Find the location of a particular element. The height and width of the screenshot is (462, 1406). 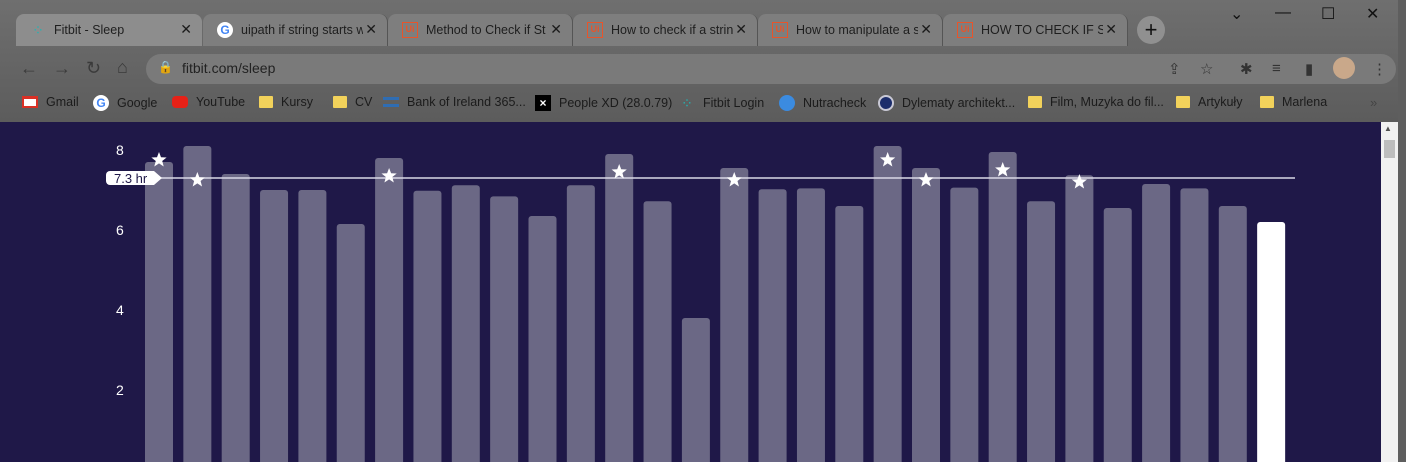

bank-icon is located at coordinates (391, 102).